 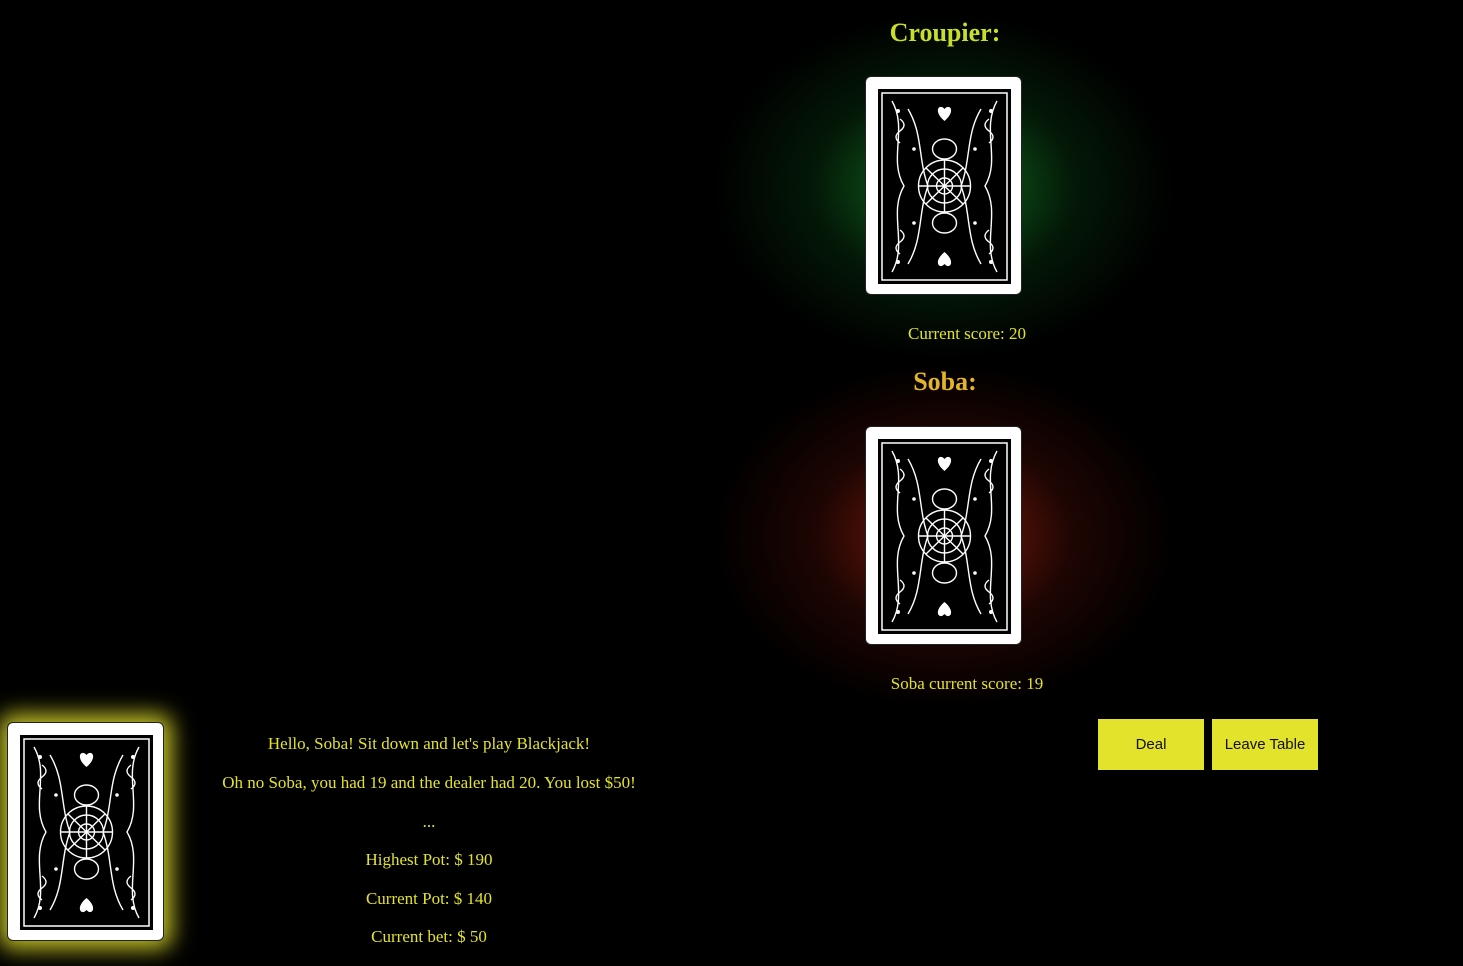 I want to click on highest-pot: Highest Pot: $ 190, so click(x=429, y=859).